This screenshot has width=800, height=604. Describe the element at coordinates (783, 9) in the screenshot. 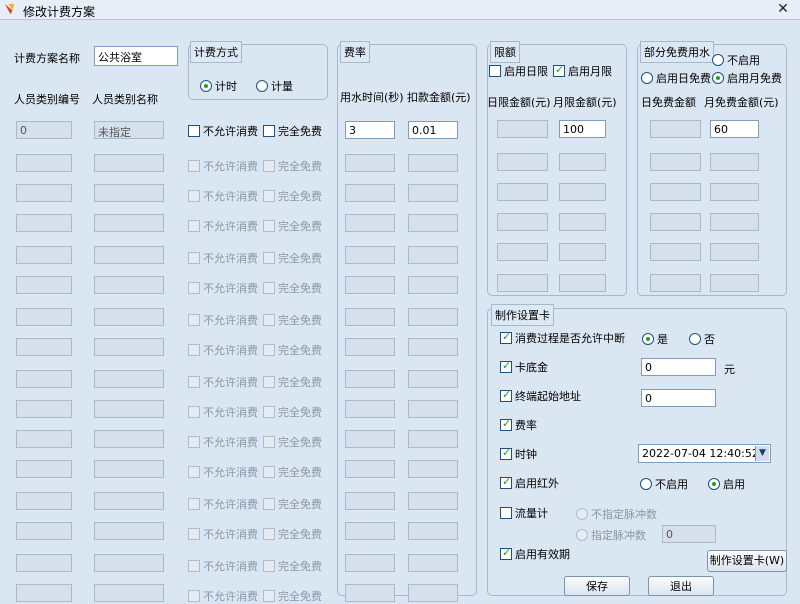

I see `close-button: ✕` at that location.